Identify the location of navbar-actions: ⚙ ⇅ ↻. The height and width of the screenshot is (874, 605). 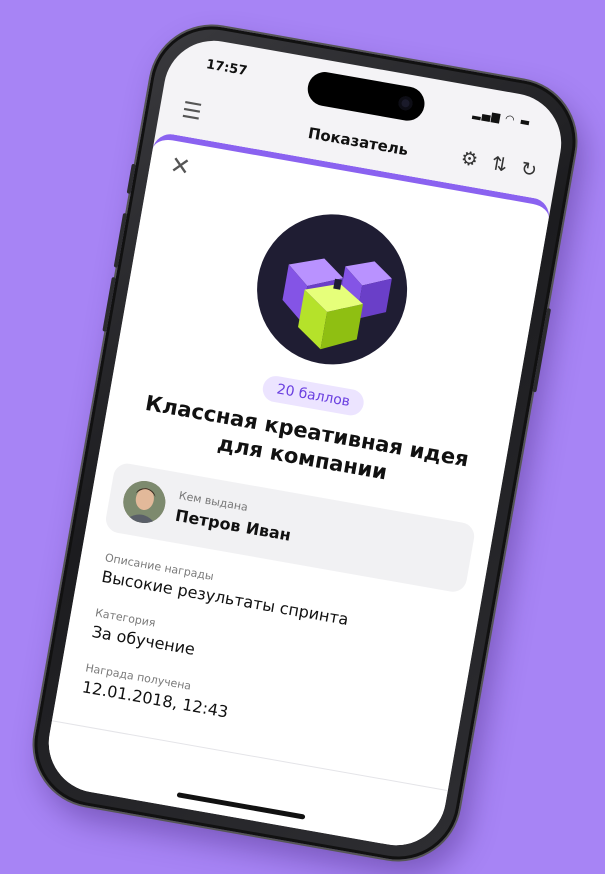
(499, 164).